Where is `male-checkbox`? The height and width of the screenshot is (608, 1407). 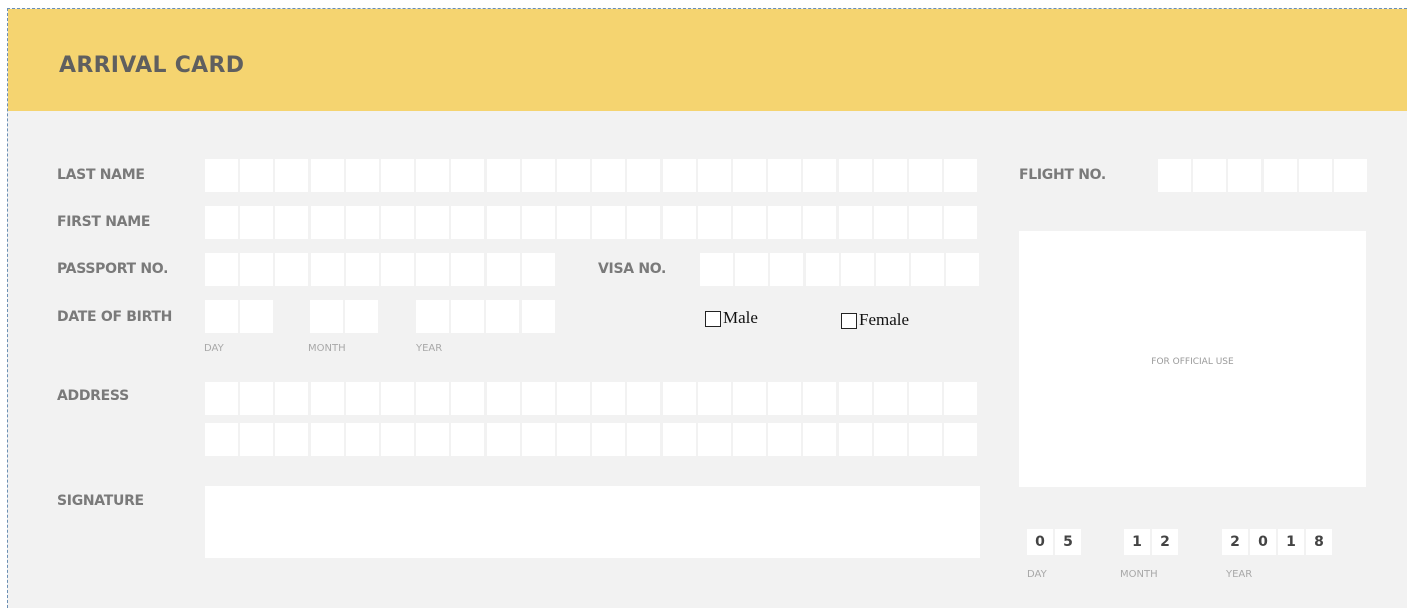
male-checkbox is located at coordinates (713, 319).